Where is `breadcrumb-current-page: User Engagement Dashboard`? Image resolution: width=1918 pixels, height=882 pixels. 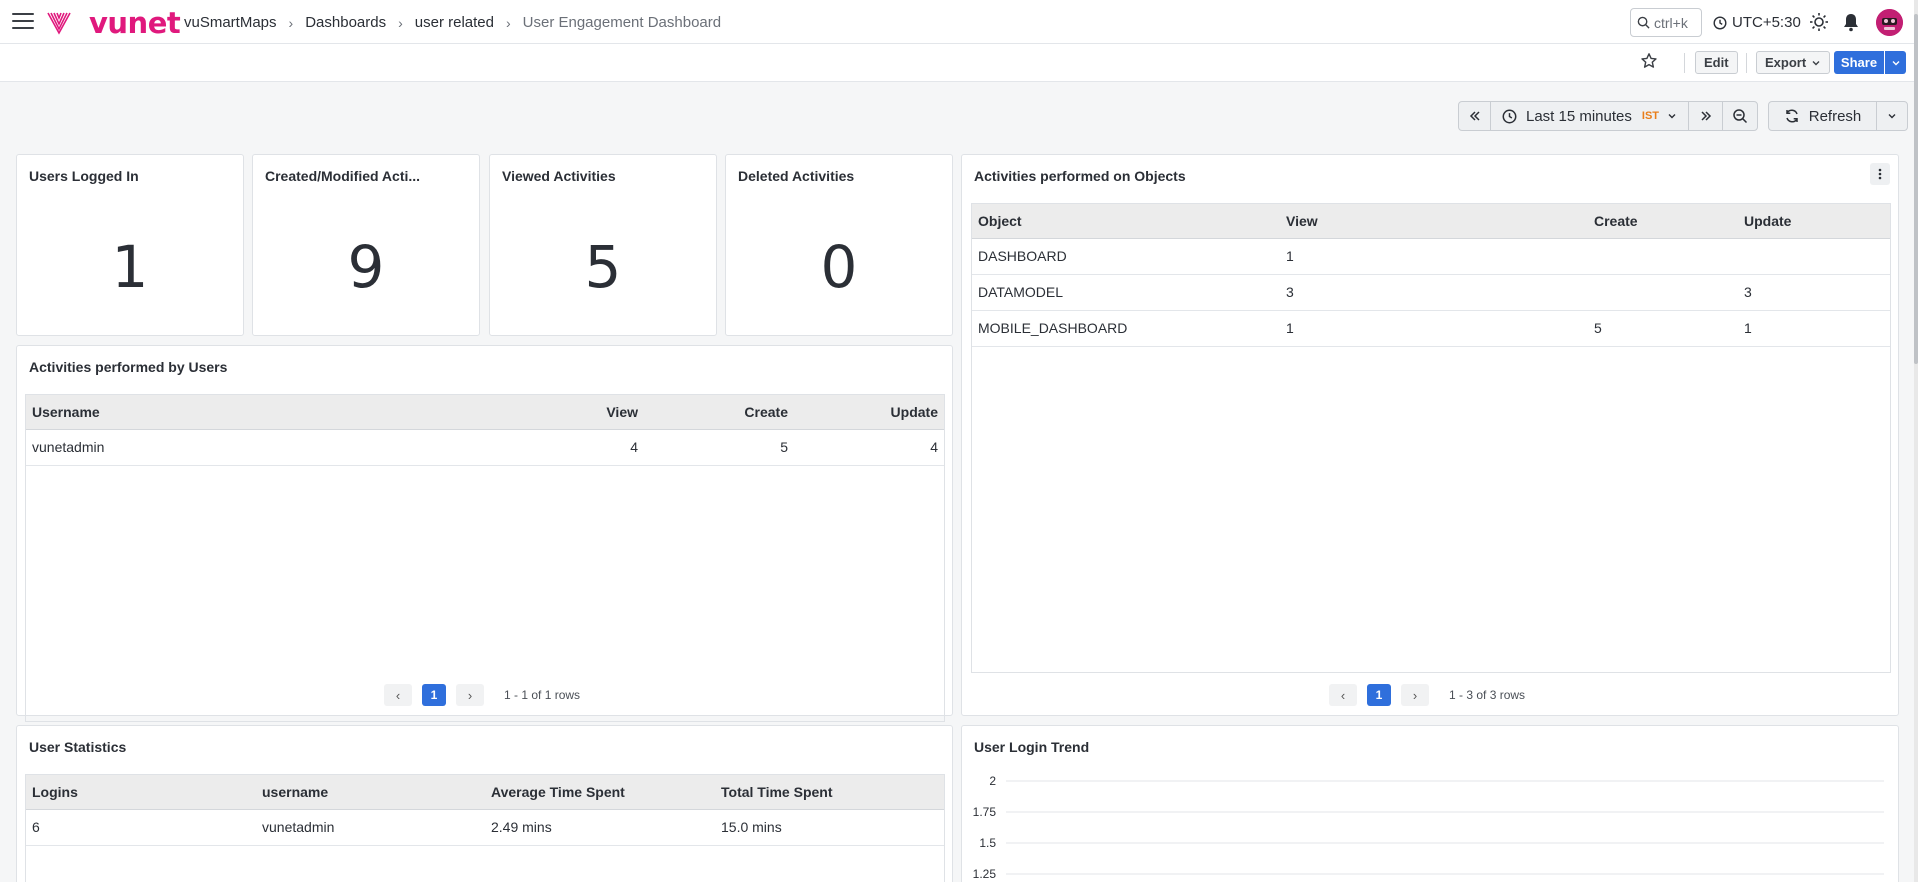 breadcrumb-current-page: User Engagement Dashboard is located at coordinates (622, 22).